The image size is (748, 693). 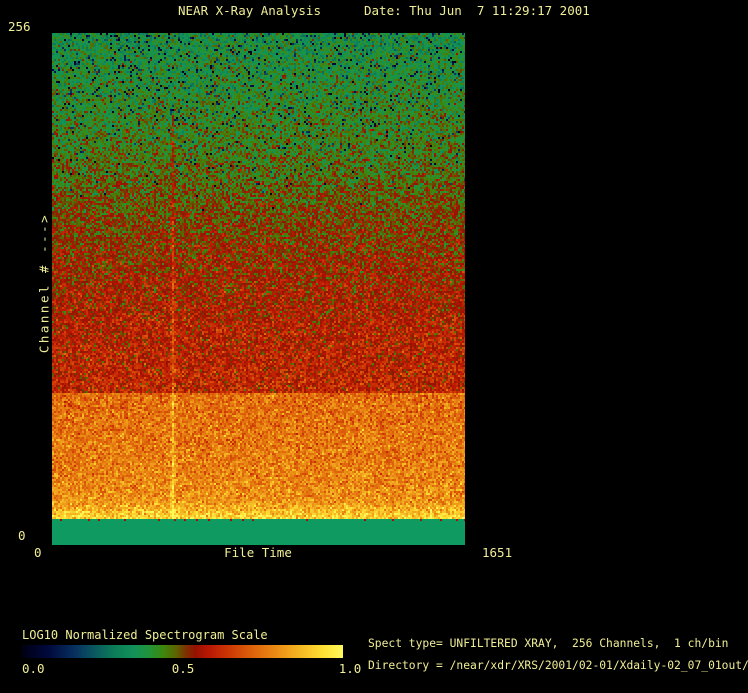 What do you see at coordinates (182, 651) in the screenshot?
I see `colorbar-gradient` at bounding box center [182, 651].